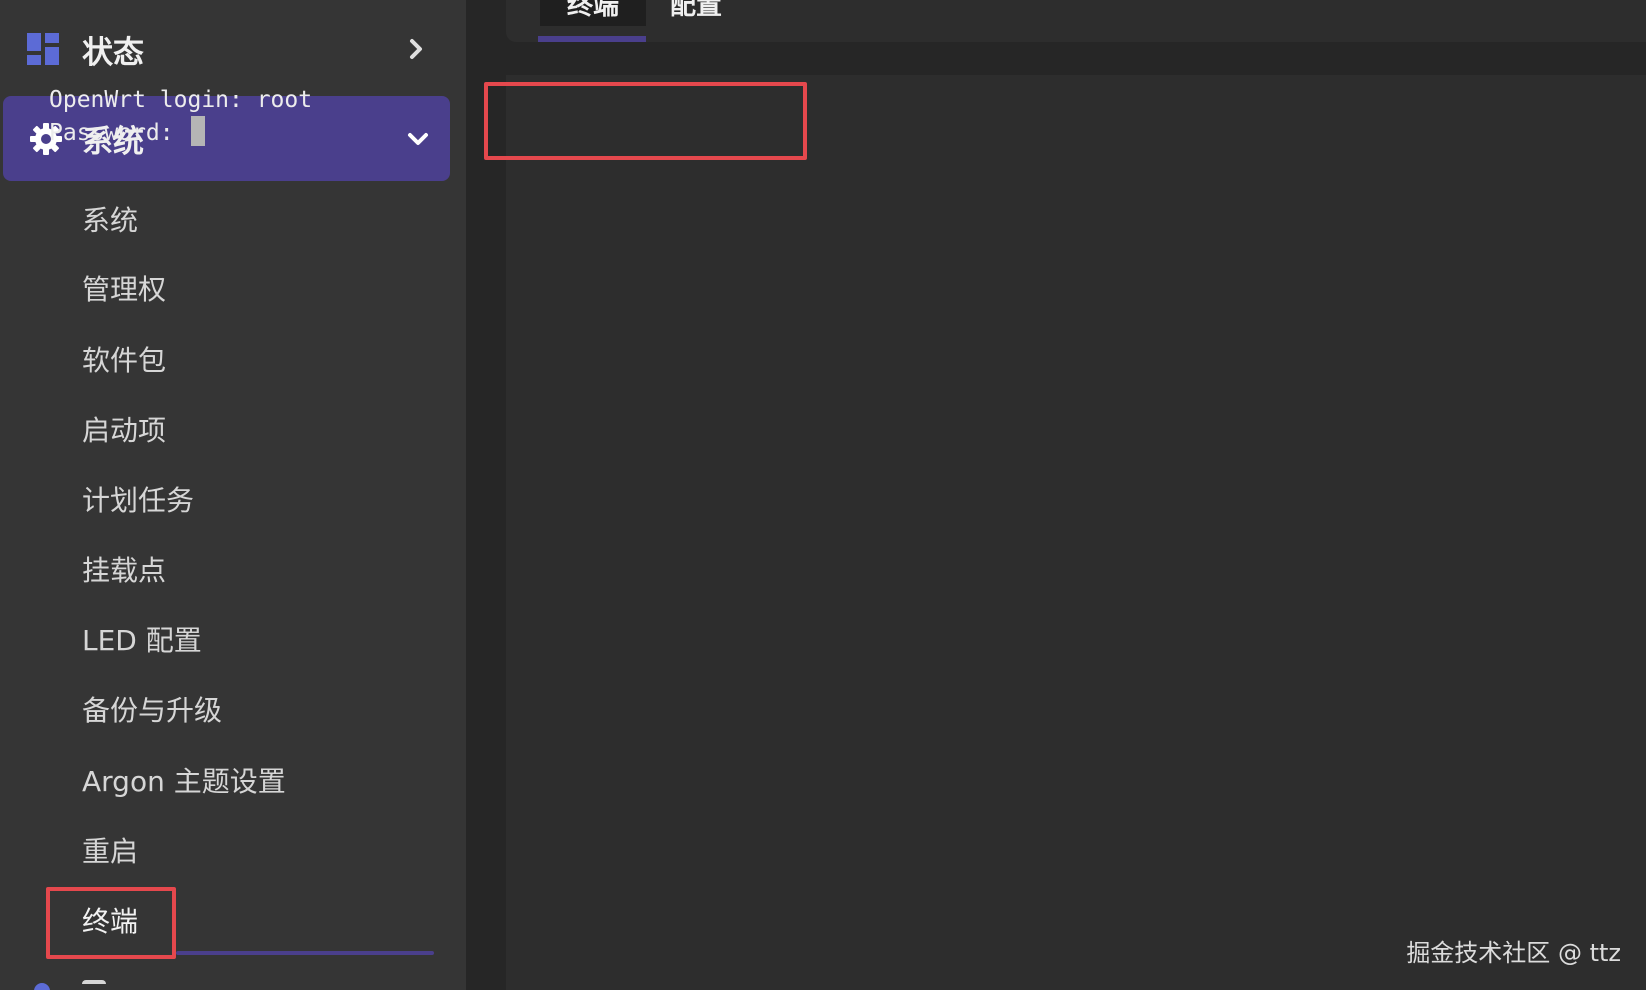 The width and height of the screenshot is (1646, 990). What do you see at coordinates (124, 571) in the screenshot?
I see `submenu-item-mount-points: 挂载点` at bounding box center [124, 571].